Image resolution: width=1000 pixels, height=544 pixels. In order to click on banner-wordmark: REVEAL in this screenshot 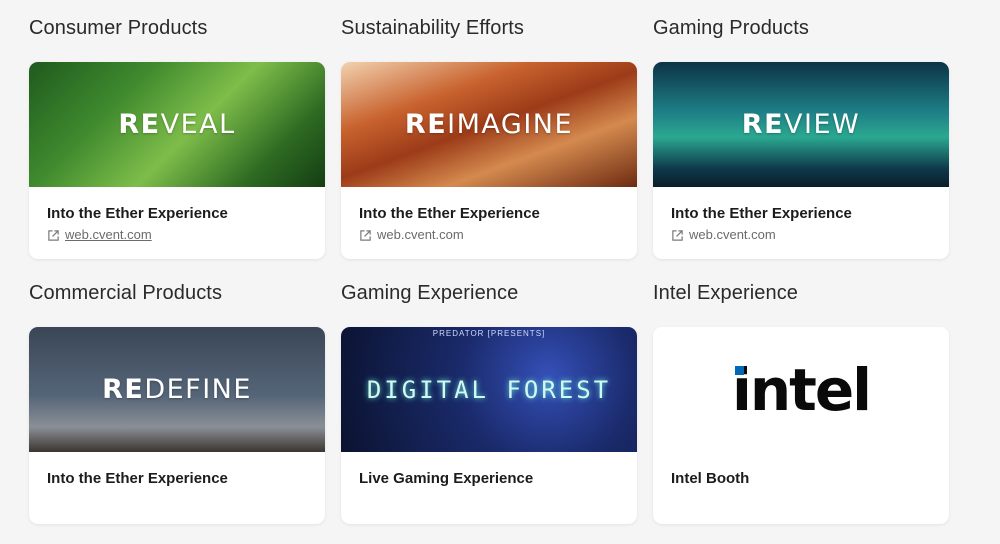, I will do `click(177, 124)`.